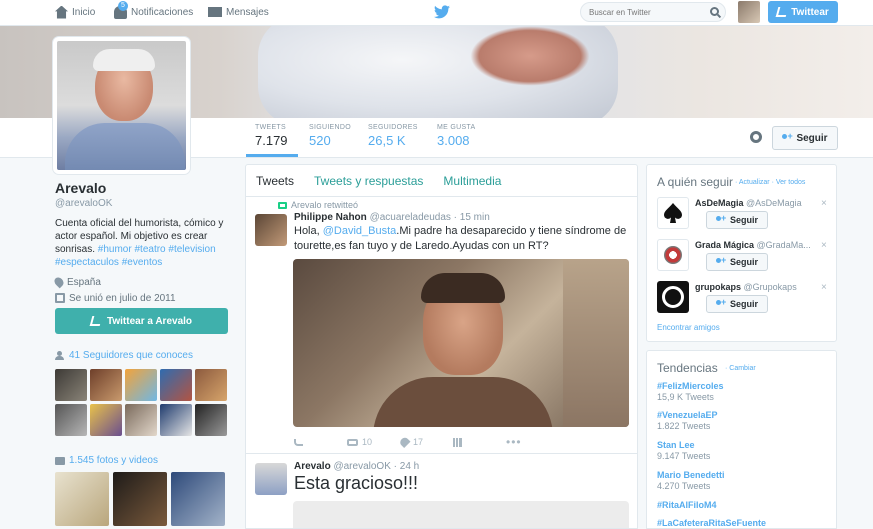 This screenshot has width=873, height=529. I want to click on followers-you-know-label: 41 Seguidores que conoces, so click(131, 355).